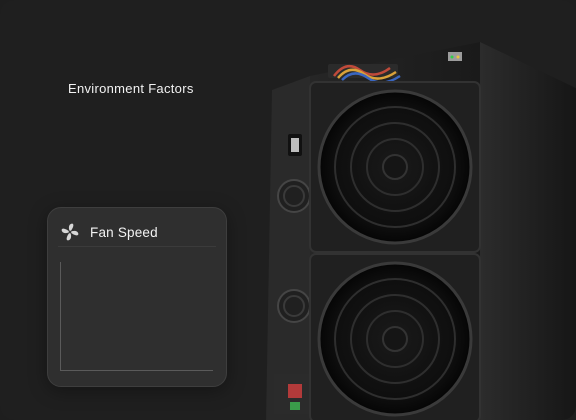  Describe the element at coordinates (136, 316) in the screenshot. I see `fan-speed-chart-area` at that location.